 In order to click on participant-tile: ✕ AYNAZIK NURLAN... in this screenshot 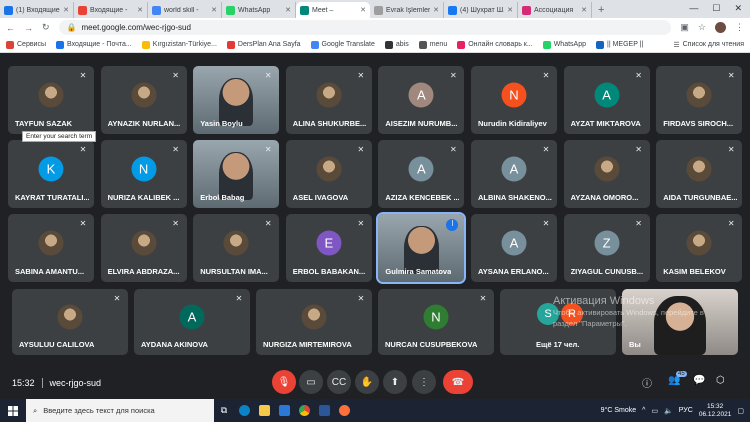, I will do `click(143, 100)`.